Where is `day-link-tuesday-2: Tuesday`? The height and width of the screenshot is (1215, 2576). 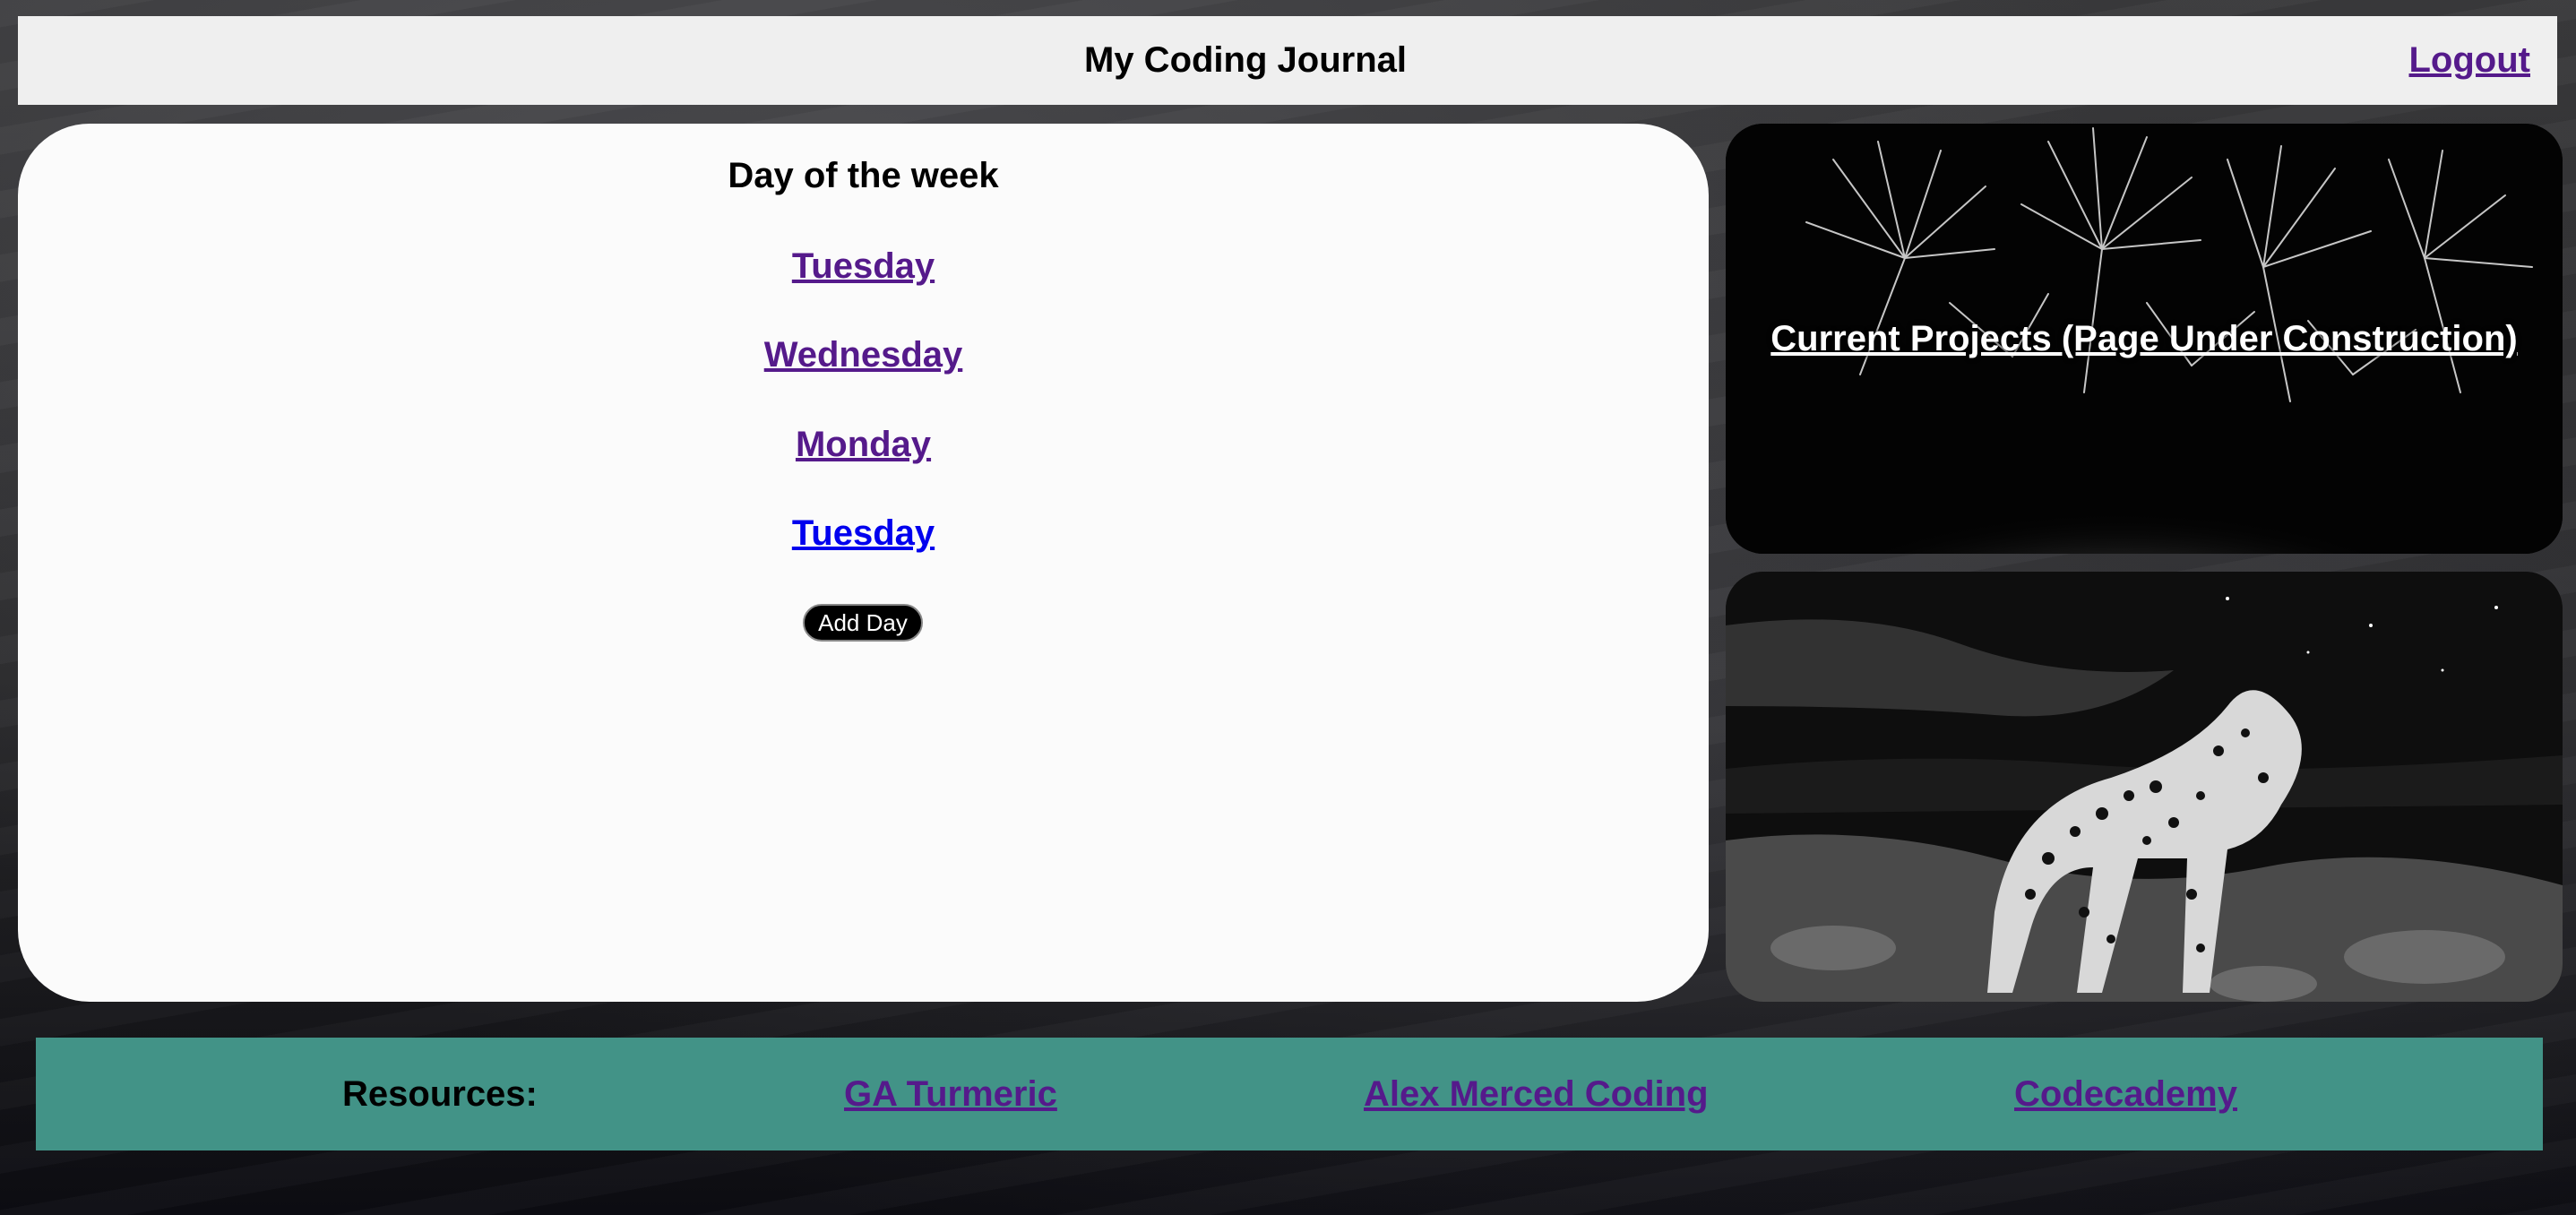 day-link-tuesday-2: Tuesday is located at coordinates (863, 533).